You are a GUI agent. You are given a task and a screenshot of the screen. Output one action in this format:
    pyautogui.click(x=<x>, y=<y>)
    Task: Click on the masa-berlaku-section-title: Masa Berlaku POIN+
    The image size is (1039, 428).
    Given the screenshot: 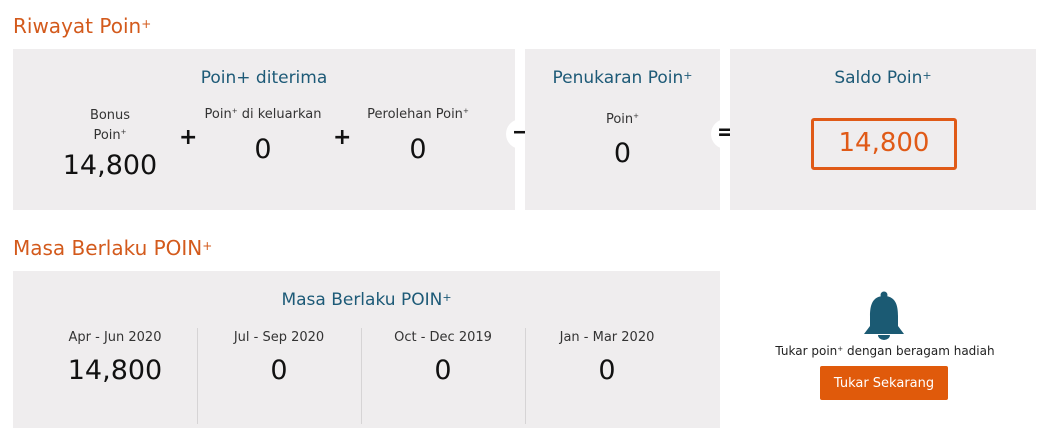 What is the action you would take?
    pyautogui.click(x=112, y=248)
    